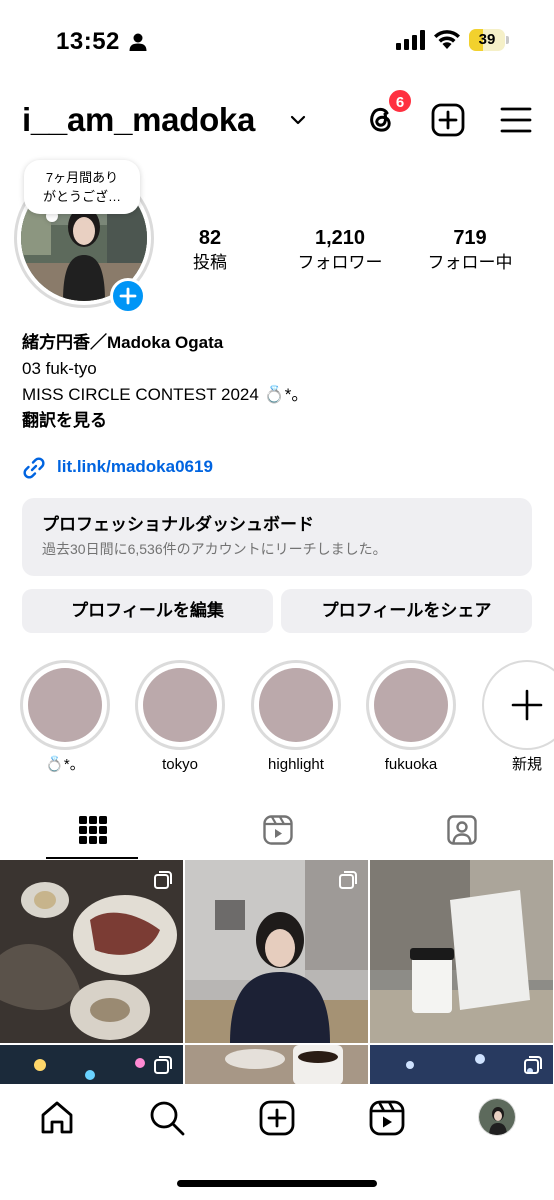  Describe the element at coordinates (340, 262) in the screenshot. I see `followers-label: フォロワー` at that location.